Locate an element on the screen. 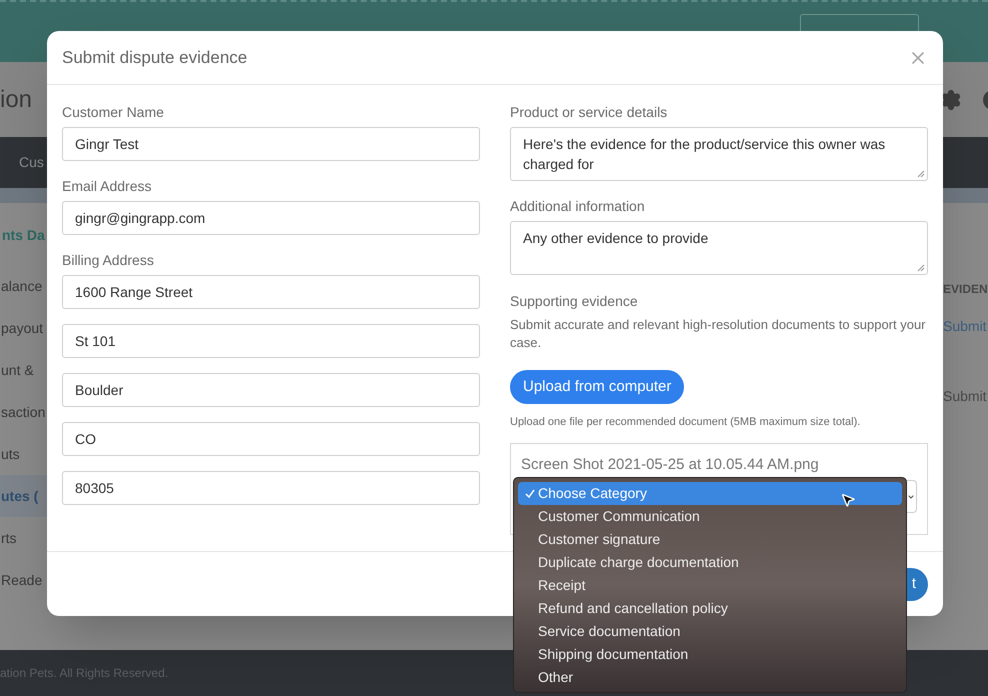 The image size is (988, 696). upload-note: Upload one file per recommended document (5MB maximum size total). is located at coordinates (685, 422).